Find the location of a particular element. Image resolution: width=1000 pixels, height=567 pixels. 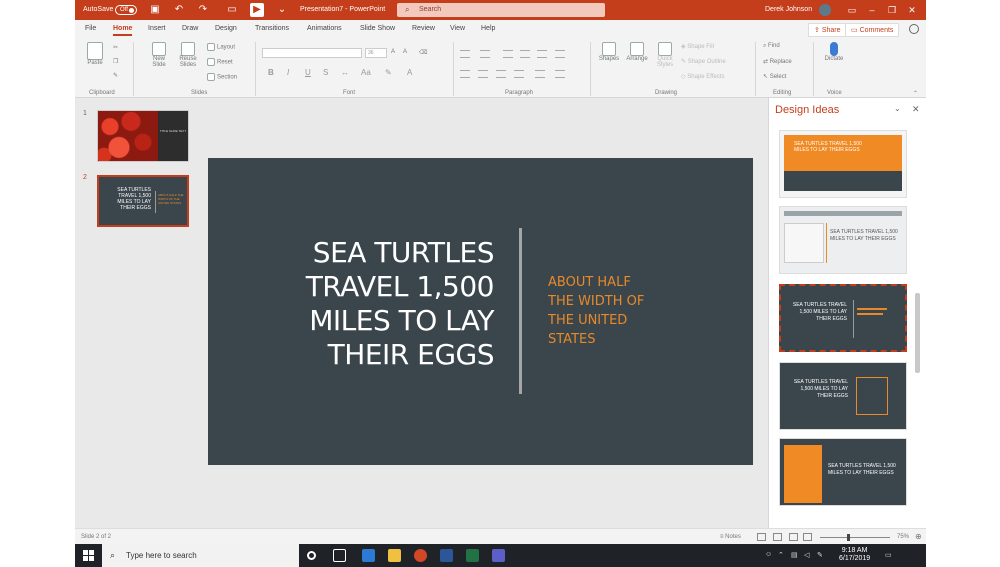

font-size-field: 36 is located at coordinates (376, 53).